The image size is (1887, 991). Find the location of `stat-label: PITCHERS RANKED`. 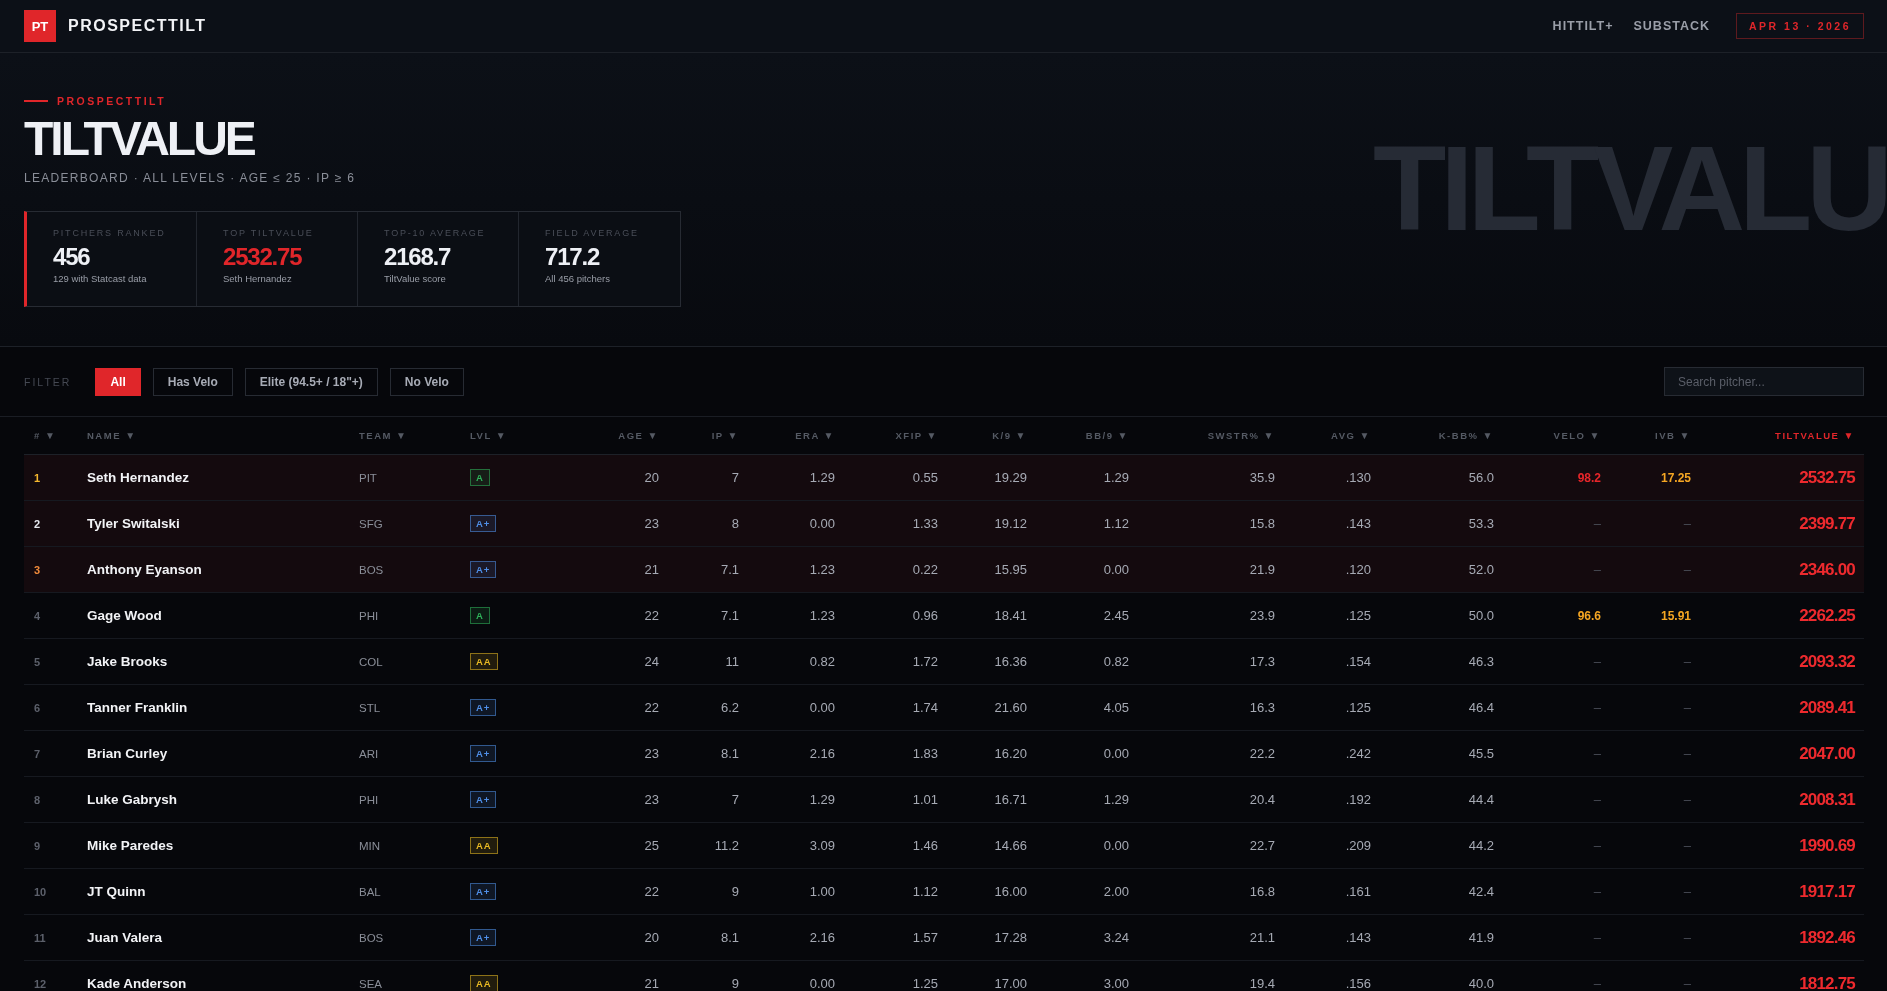

stat-label: PITCHERS RANKED is located at coordinates (110, 233).